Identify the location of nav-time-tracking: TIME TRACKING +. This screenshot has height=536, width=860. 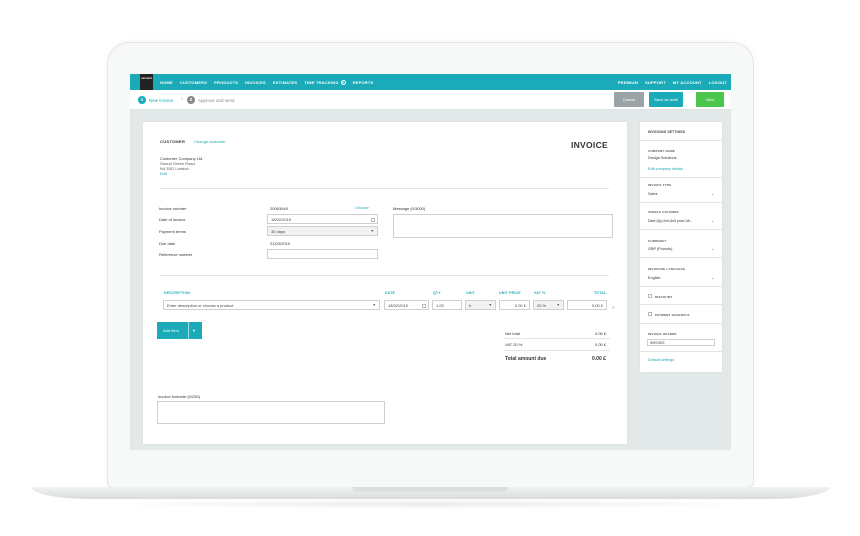
(325, 82).